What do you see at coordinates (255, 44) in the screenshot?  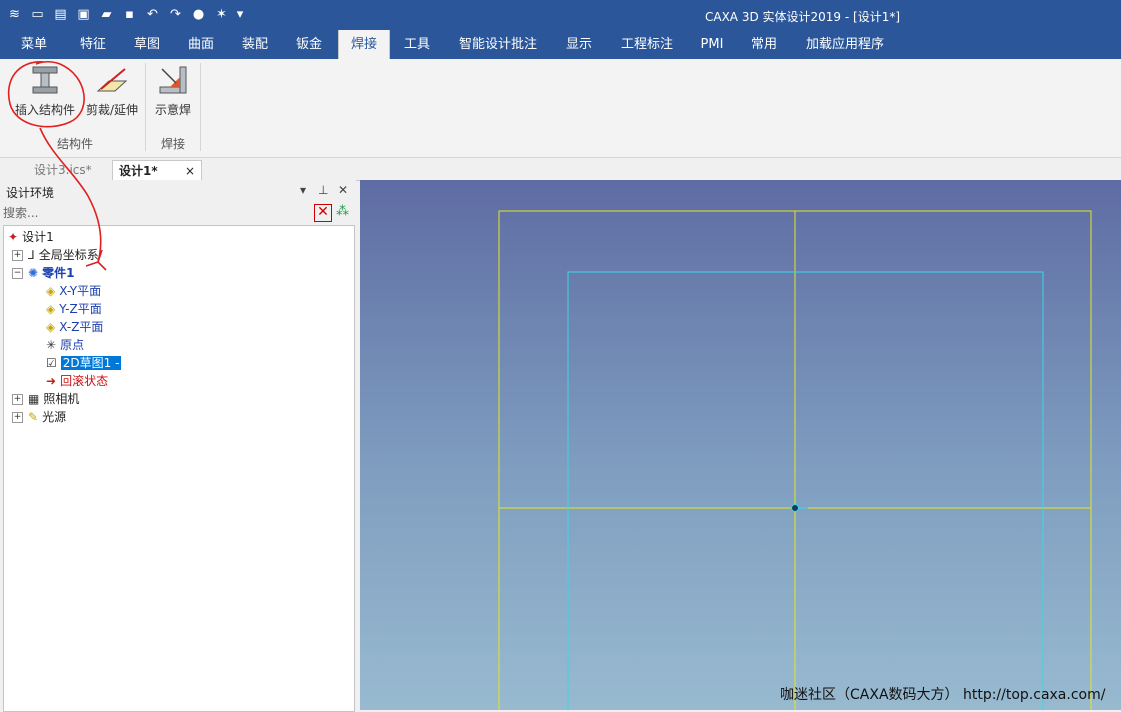 I see `tab-assembly: 装配` at bounding box center [255, 44].